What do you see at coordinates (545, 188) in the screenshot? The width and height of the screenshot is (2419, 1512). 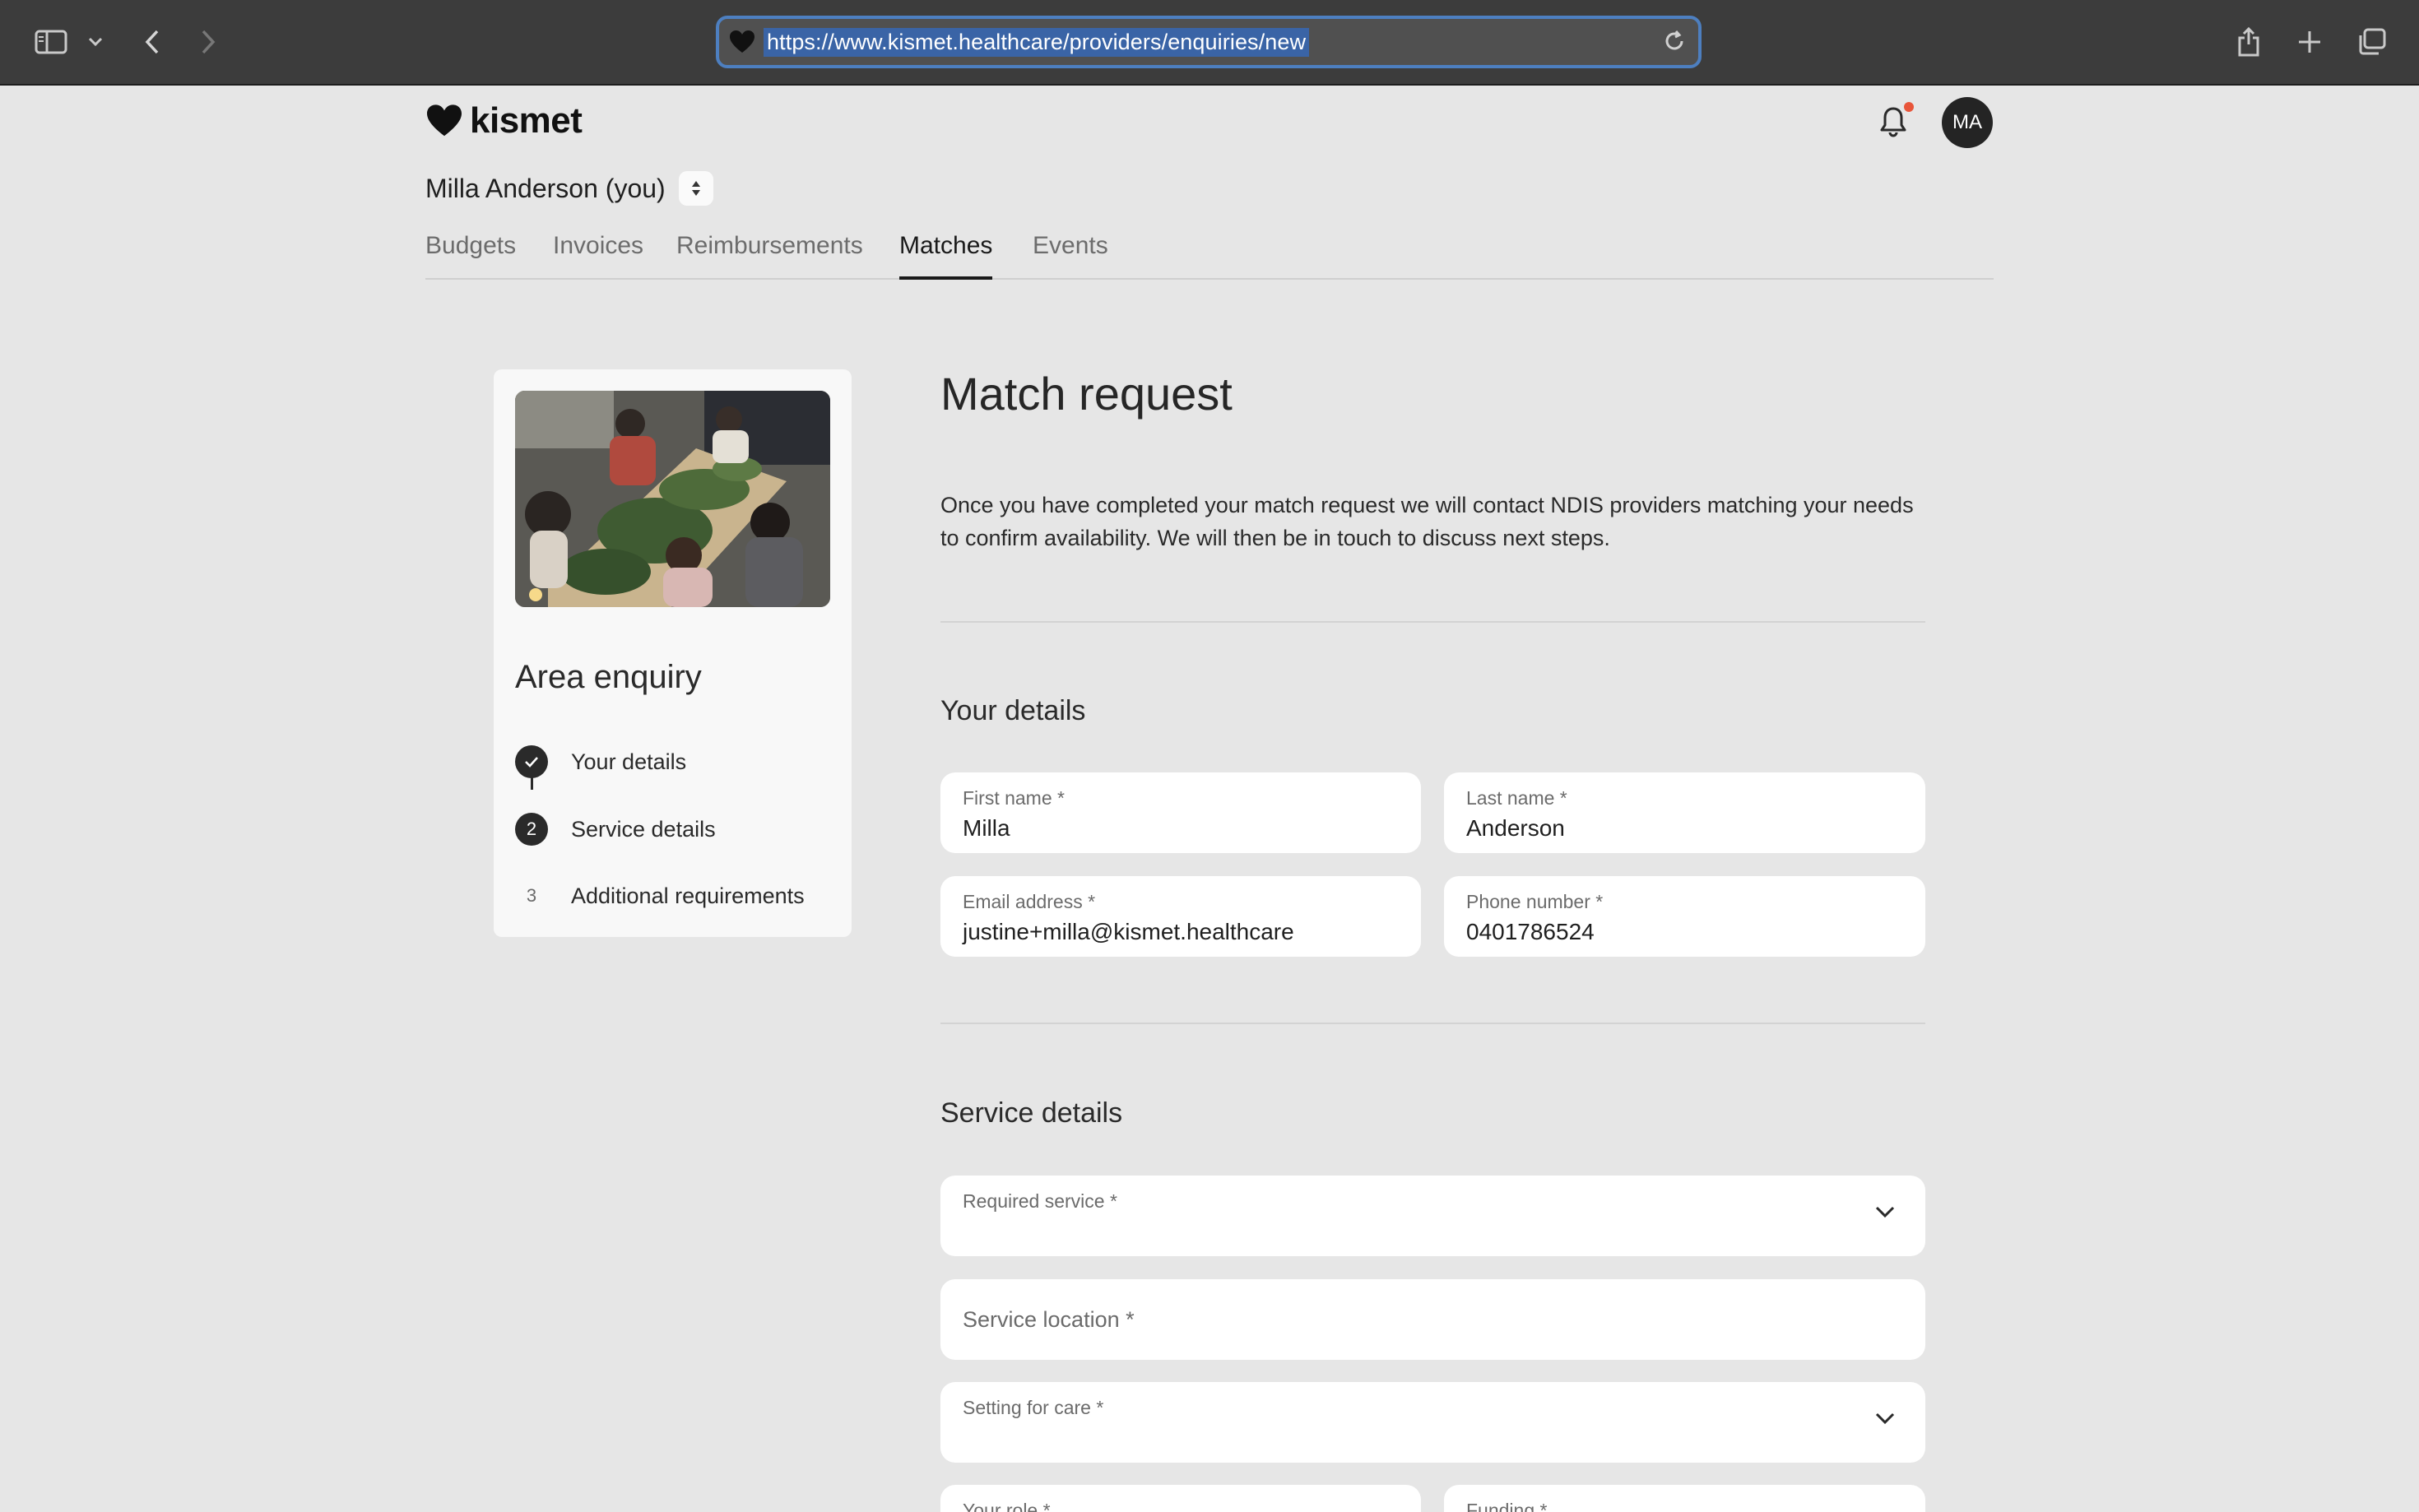 I see `account-name: Milla Anderson (you)` at bounding box center [545, 188].